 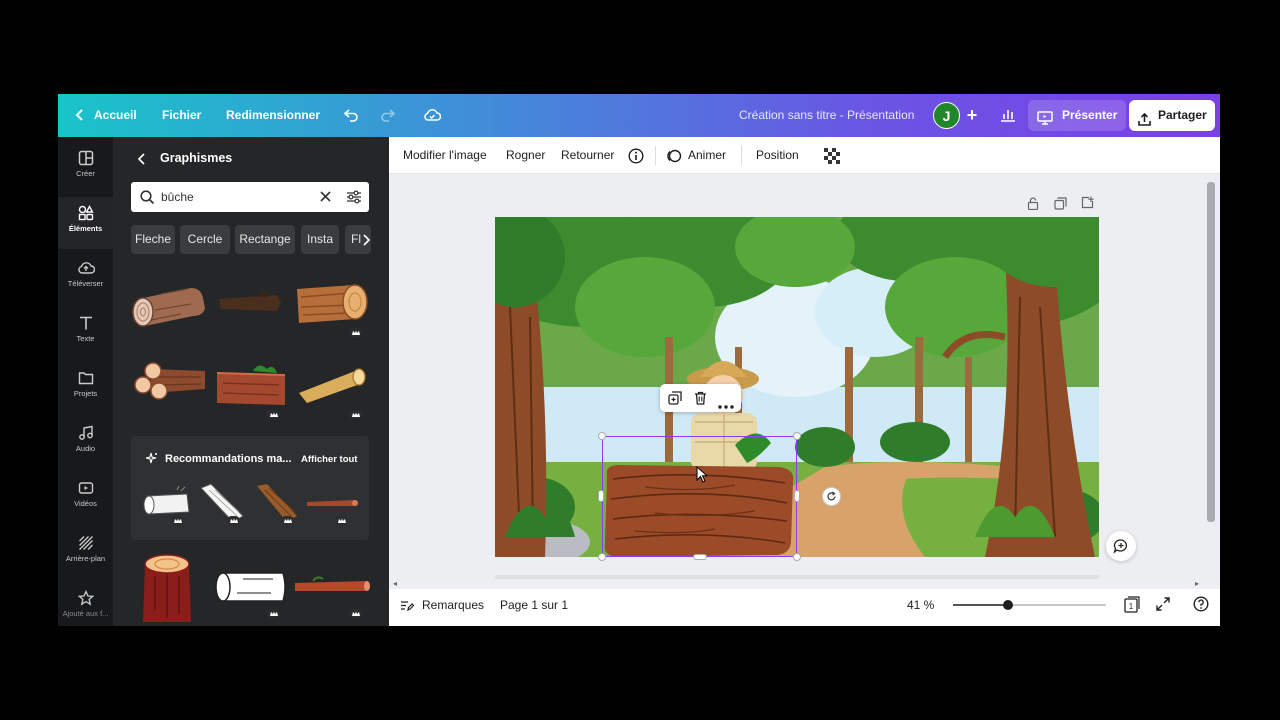 I want to click on search-input, so click(x=236, y=197).